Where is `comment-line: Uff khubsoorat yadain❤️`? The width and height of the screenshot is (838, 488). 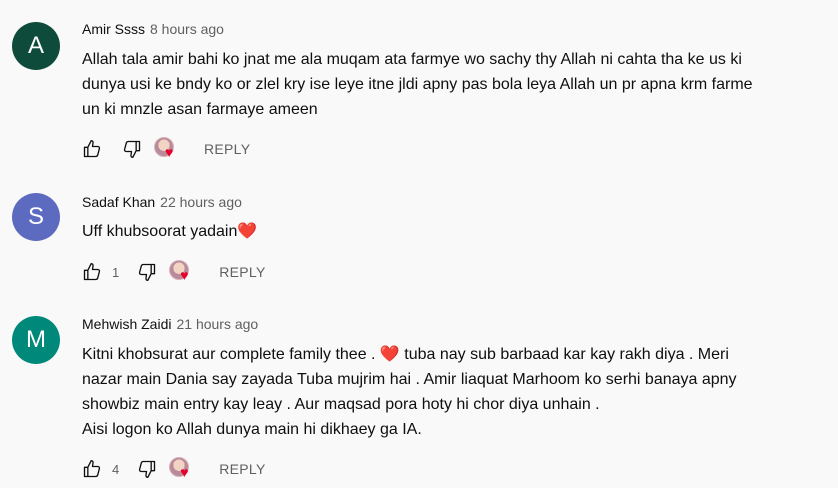
comment-line: Uff khubsoorat yadain❤️ is located at coordinates (170, 231).